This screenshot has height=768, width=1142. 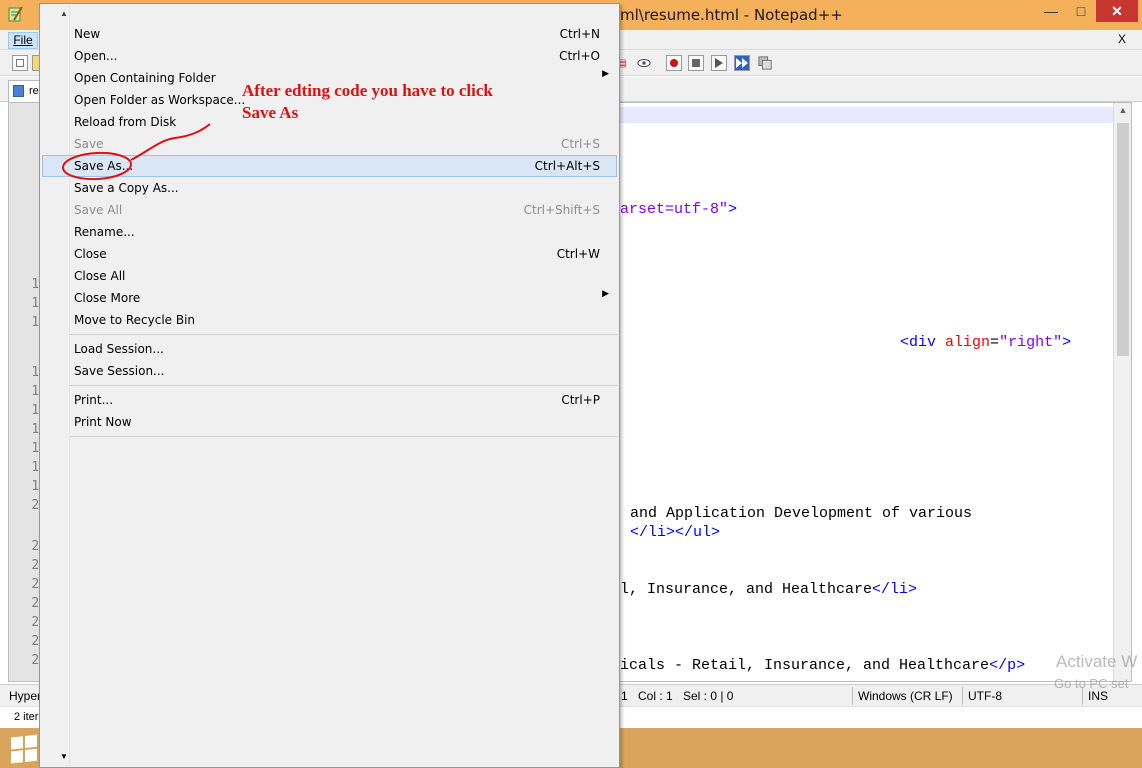 I want to click on annotation-line-1: After edting code you have to click, so click(x=367, y=90).